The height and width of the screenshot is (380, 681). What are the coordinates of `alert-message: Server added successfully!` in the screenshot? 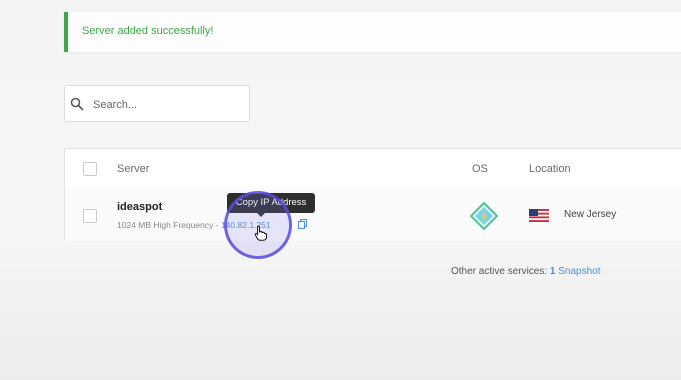 It's located at (148, 31).